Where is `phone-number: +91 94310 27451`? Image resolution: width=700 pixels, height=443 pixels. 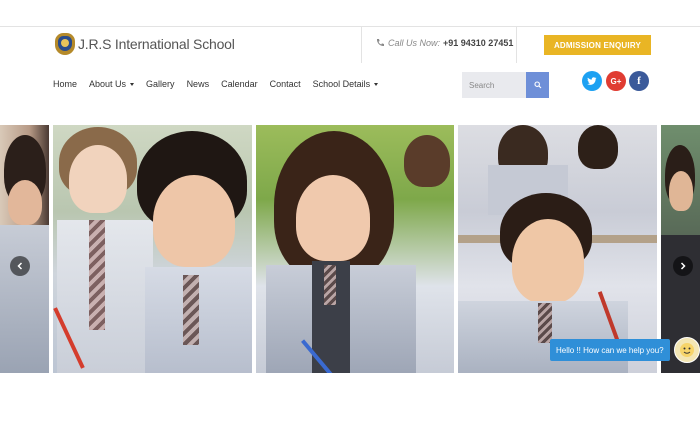 phone-number: +91 94310 27451 is located at coordinates (478, 43).